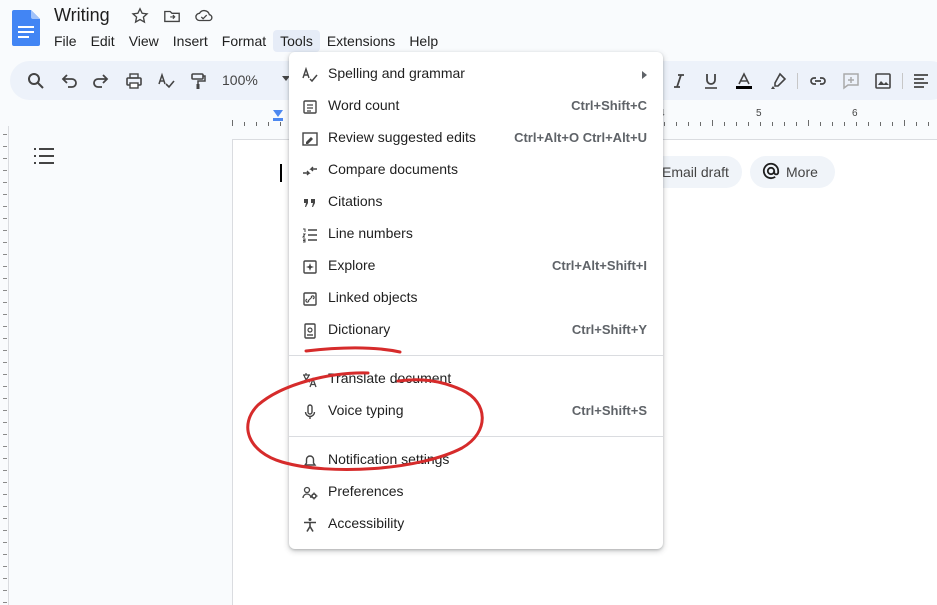  Describe the element at coordinates (476, 298) in the screenshot. I see `menu-item-linked-objects: Linked objects` at that location.